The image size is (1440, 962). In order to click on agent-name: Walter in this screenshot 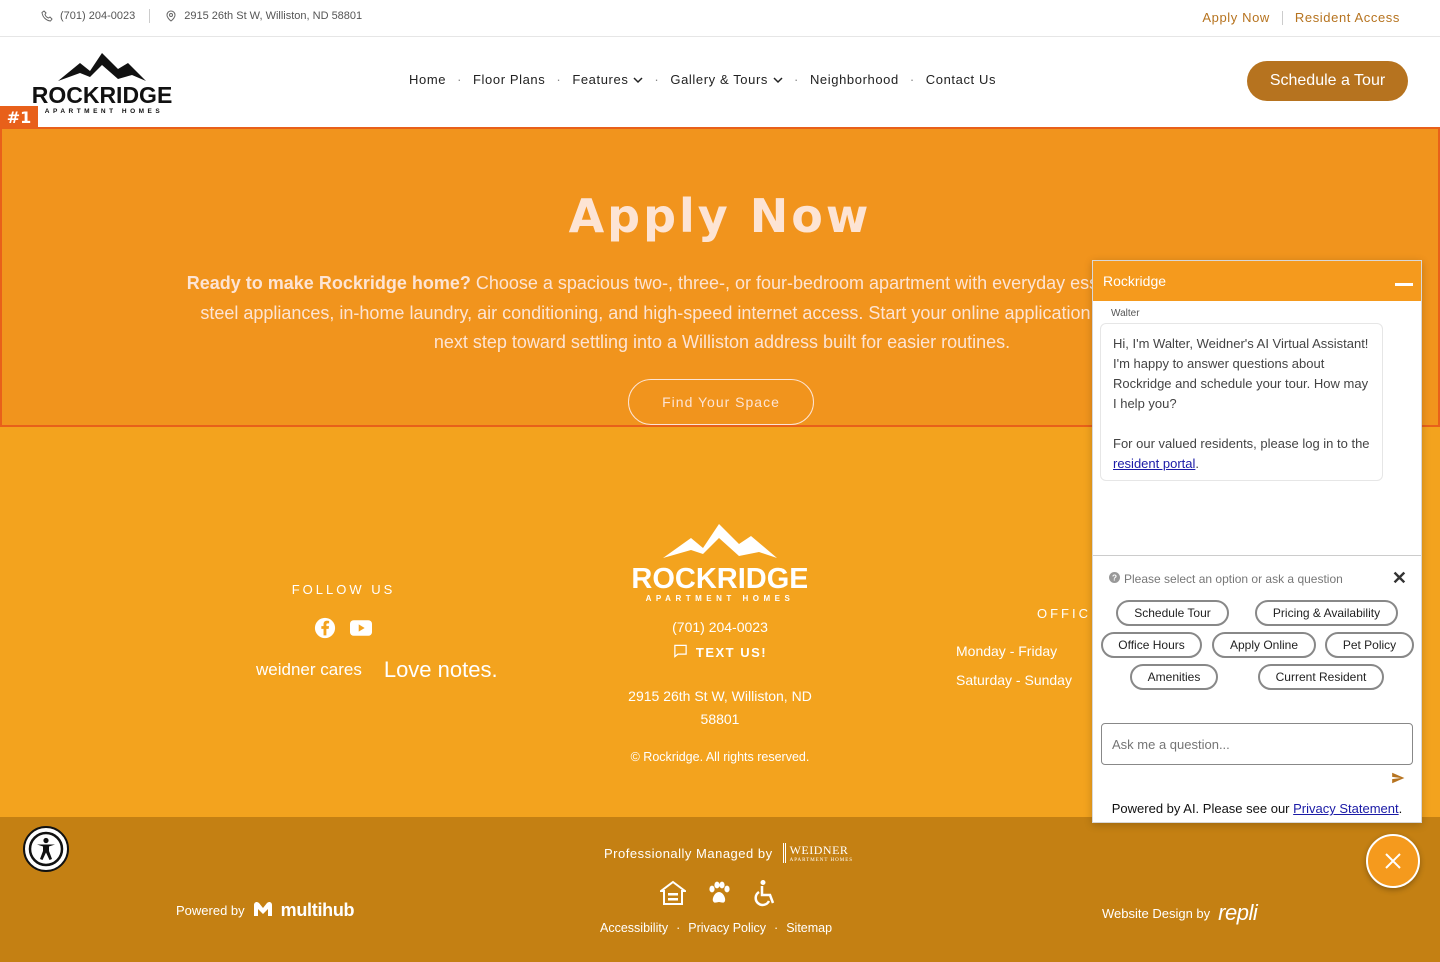, I will do `click(1125, 313)`.